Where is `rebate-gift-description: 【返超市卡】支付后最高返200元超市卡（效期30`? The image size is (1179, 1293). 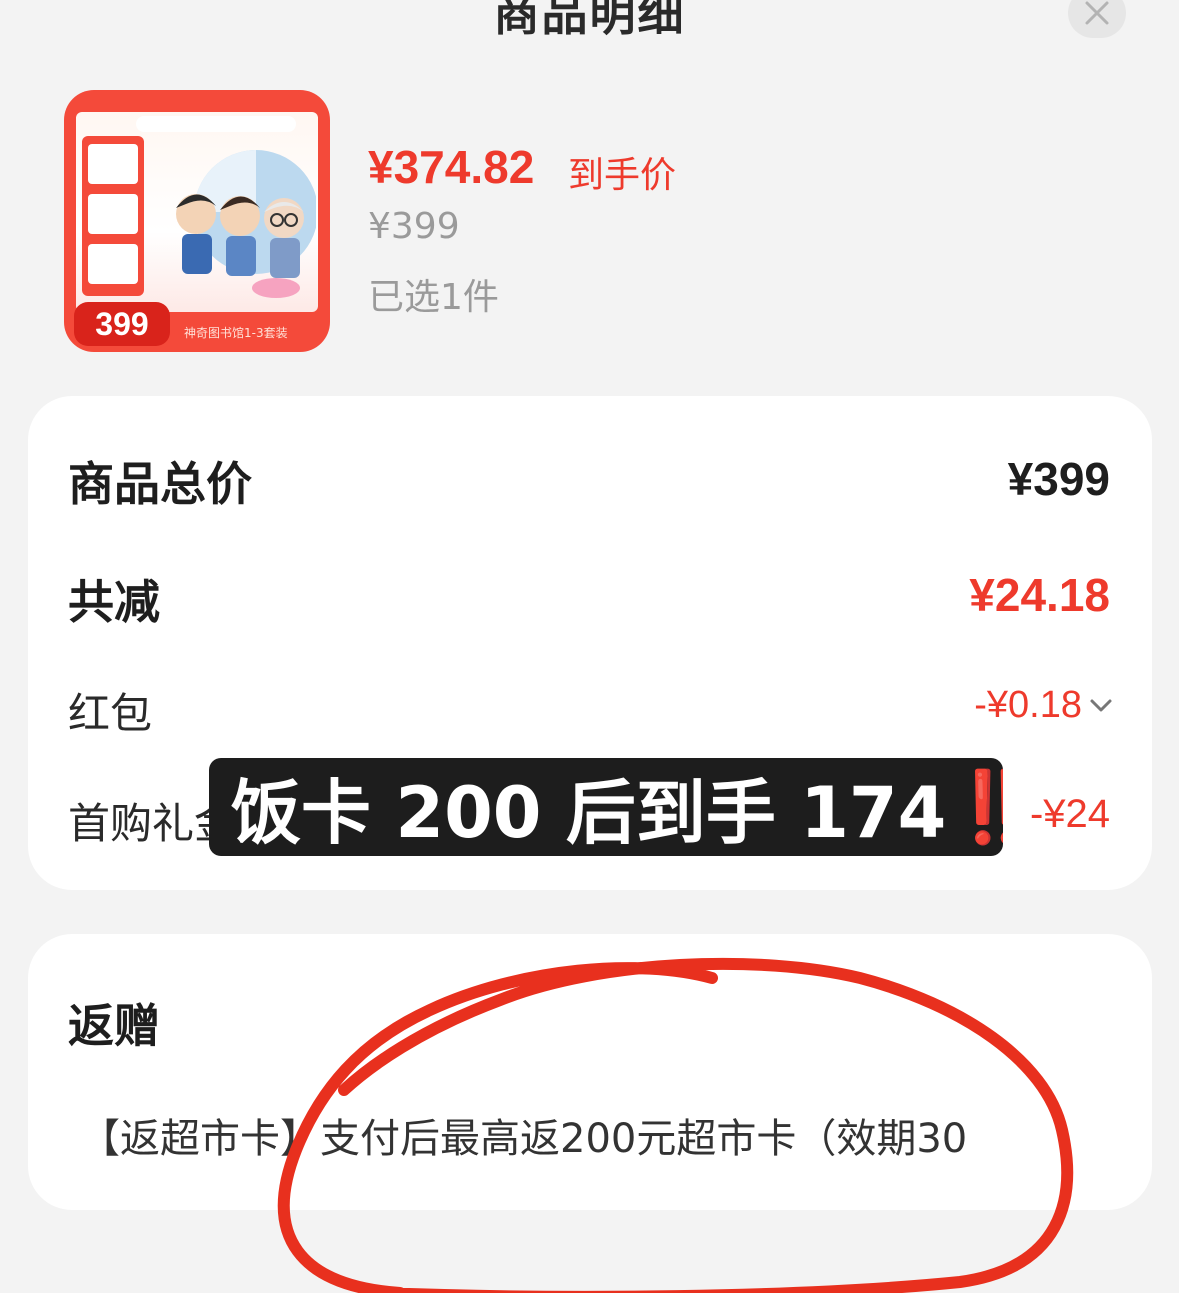
rebate-gift-description: 【返超市卡】支付后最高返200元超市卡（效期30 is located at coordinates (524, 1139).